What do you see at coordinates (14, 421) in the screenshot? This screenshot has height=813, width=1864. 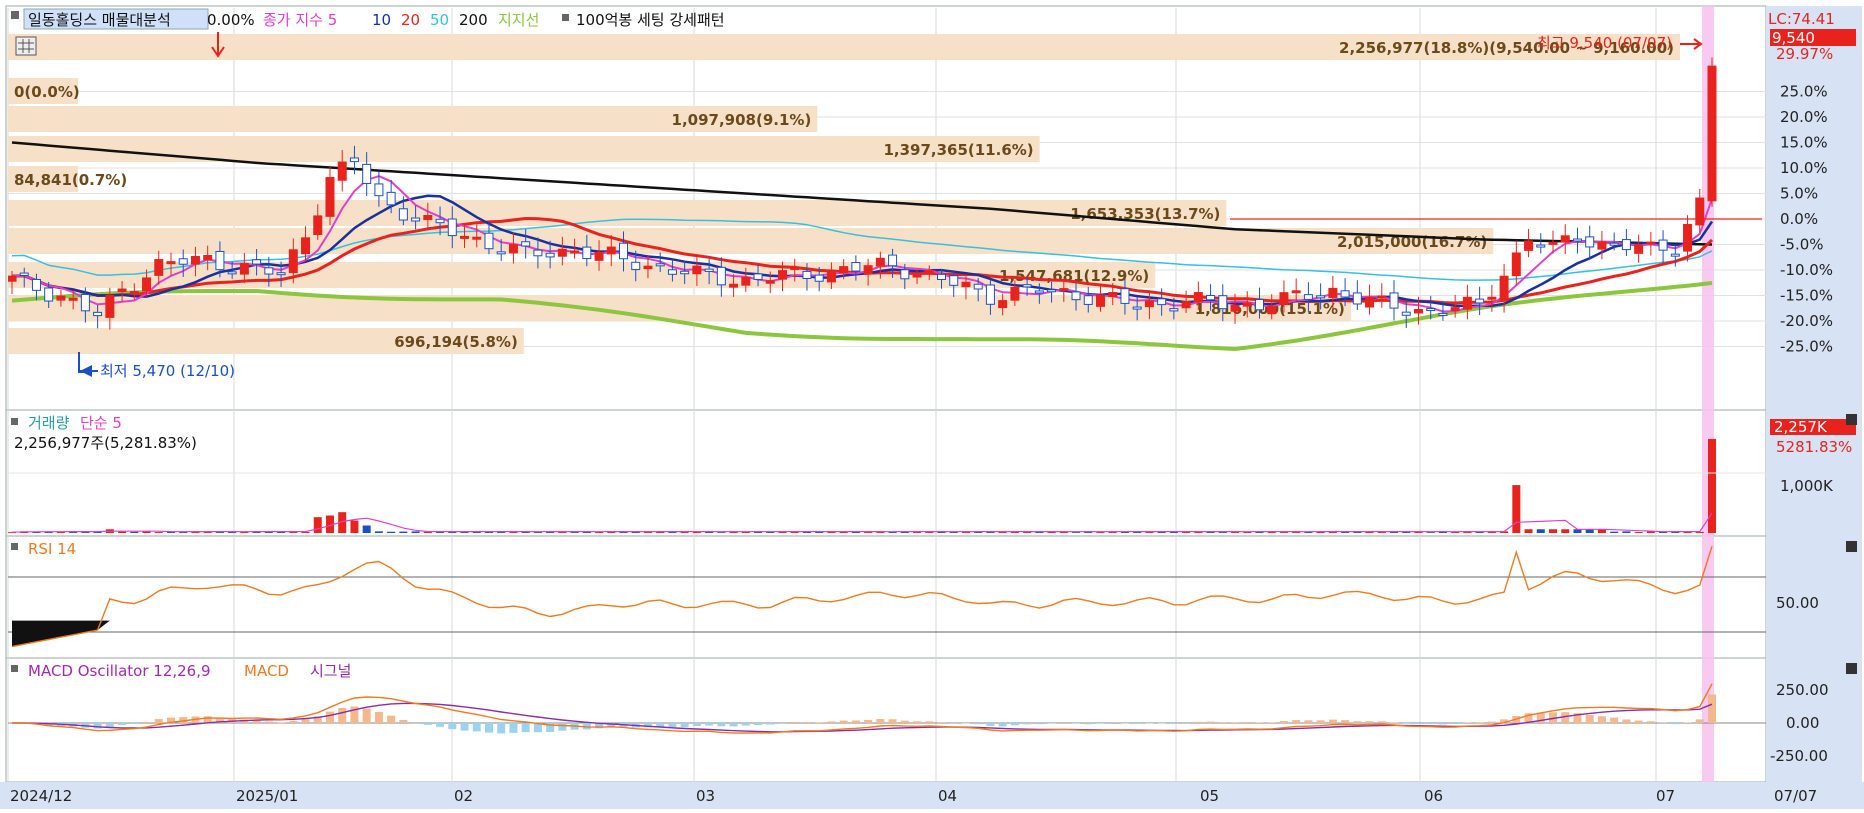 I see `volume-square-icon` at bounding box center [14, 421].